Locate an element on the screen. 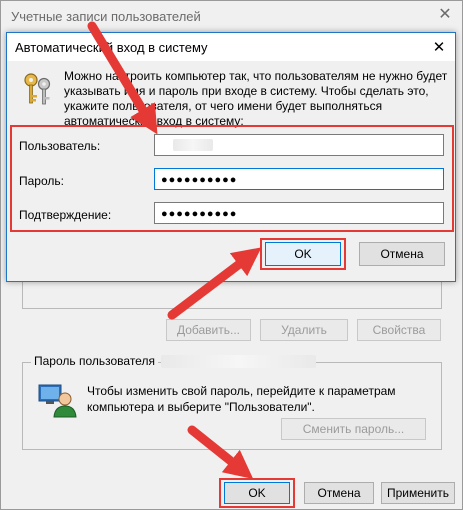  arrow-to-fields is located at coordinates (122, 78).